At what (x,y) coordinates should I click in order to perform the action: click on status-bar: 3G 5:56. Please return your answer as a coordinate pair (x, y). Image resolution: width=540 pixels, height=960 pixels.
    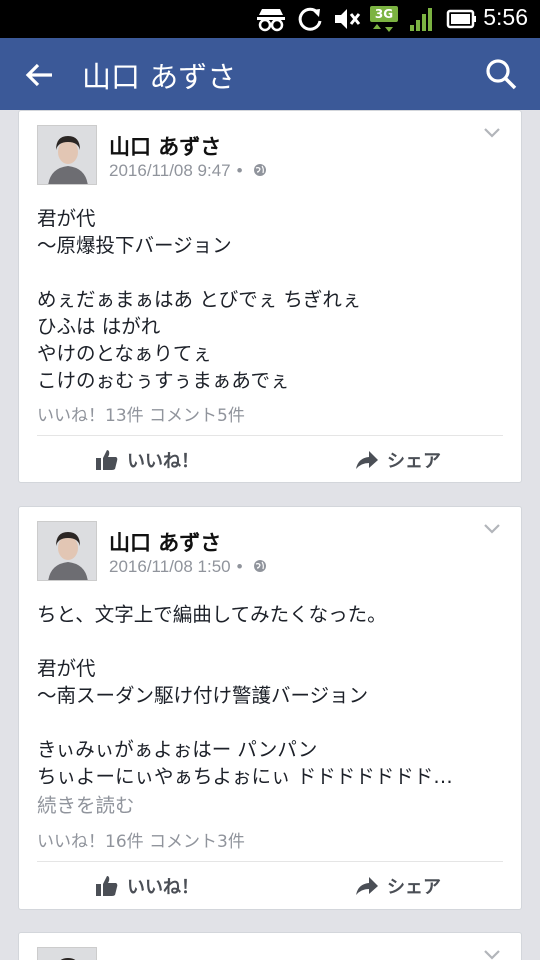
    Looking at the image, I should click on (270, 19).